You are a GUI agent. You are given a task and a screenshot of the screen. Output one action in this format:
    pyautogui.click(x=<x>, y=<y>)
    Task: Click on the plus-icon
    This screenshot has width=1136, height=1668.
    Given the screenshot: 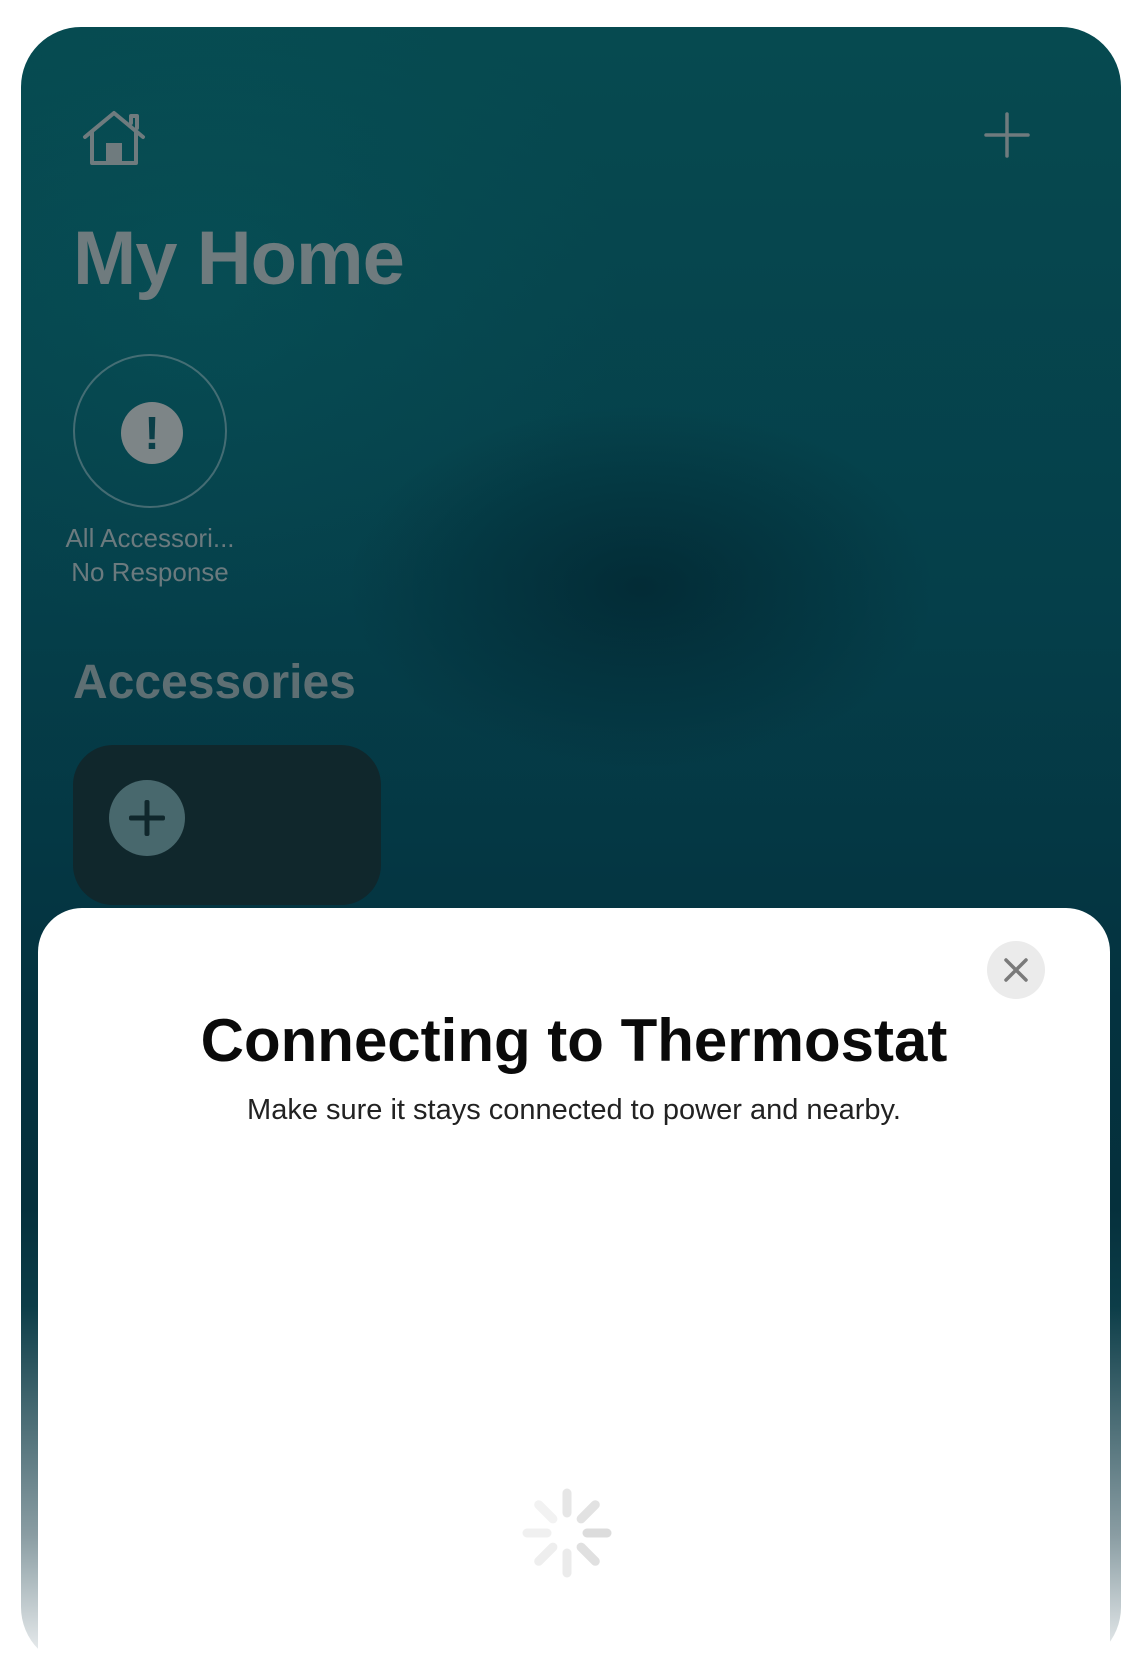 What is the action you would take?
    pyautogui.click(x=1007, y=135)
    